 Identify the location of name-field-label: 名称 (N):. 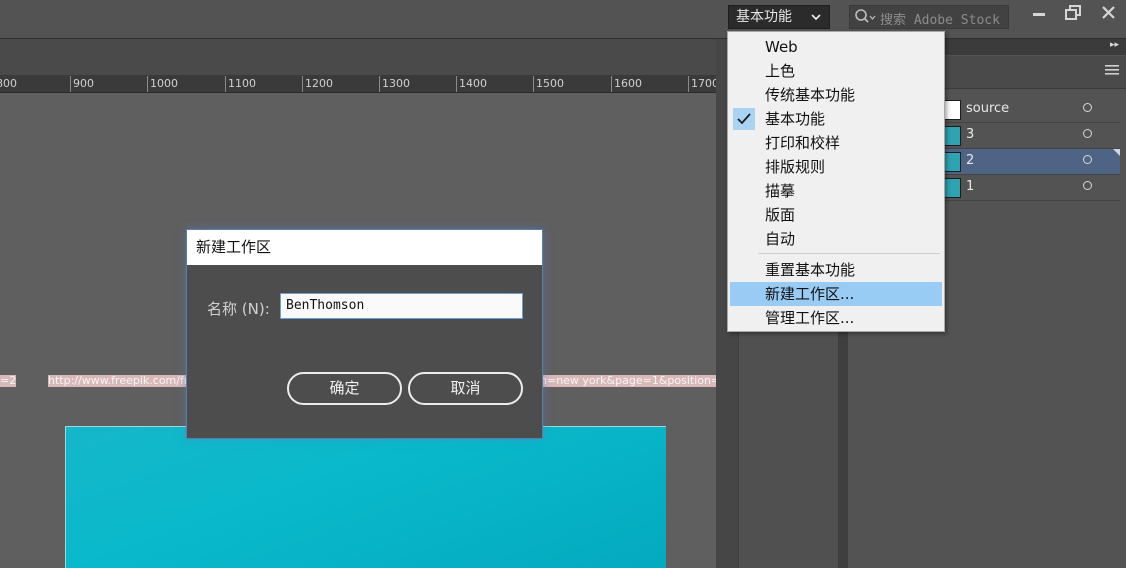
(238, 309).